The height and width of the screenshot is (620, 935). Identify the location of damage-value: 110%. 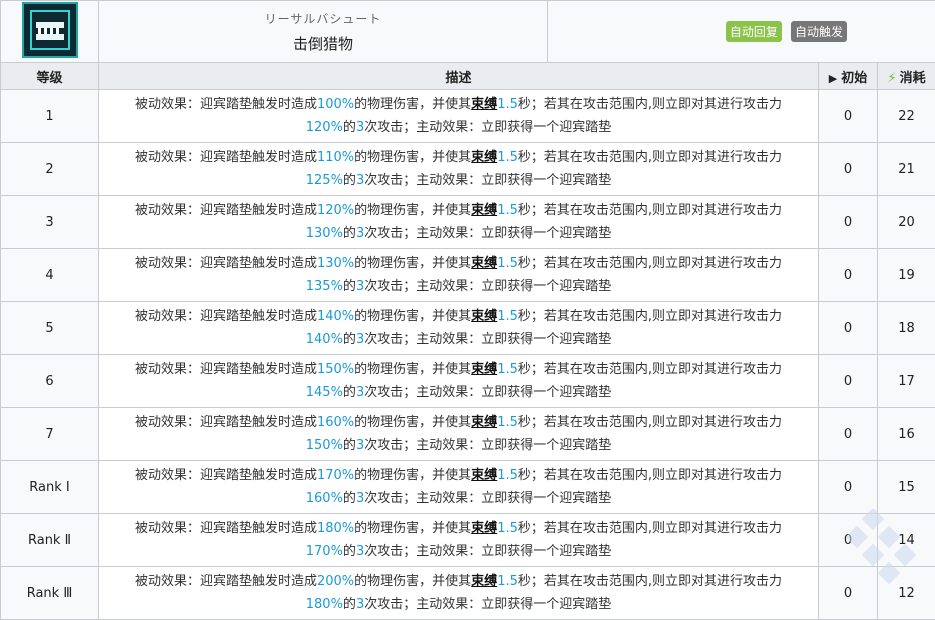
(335, 157).